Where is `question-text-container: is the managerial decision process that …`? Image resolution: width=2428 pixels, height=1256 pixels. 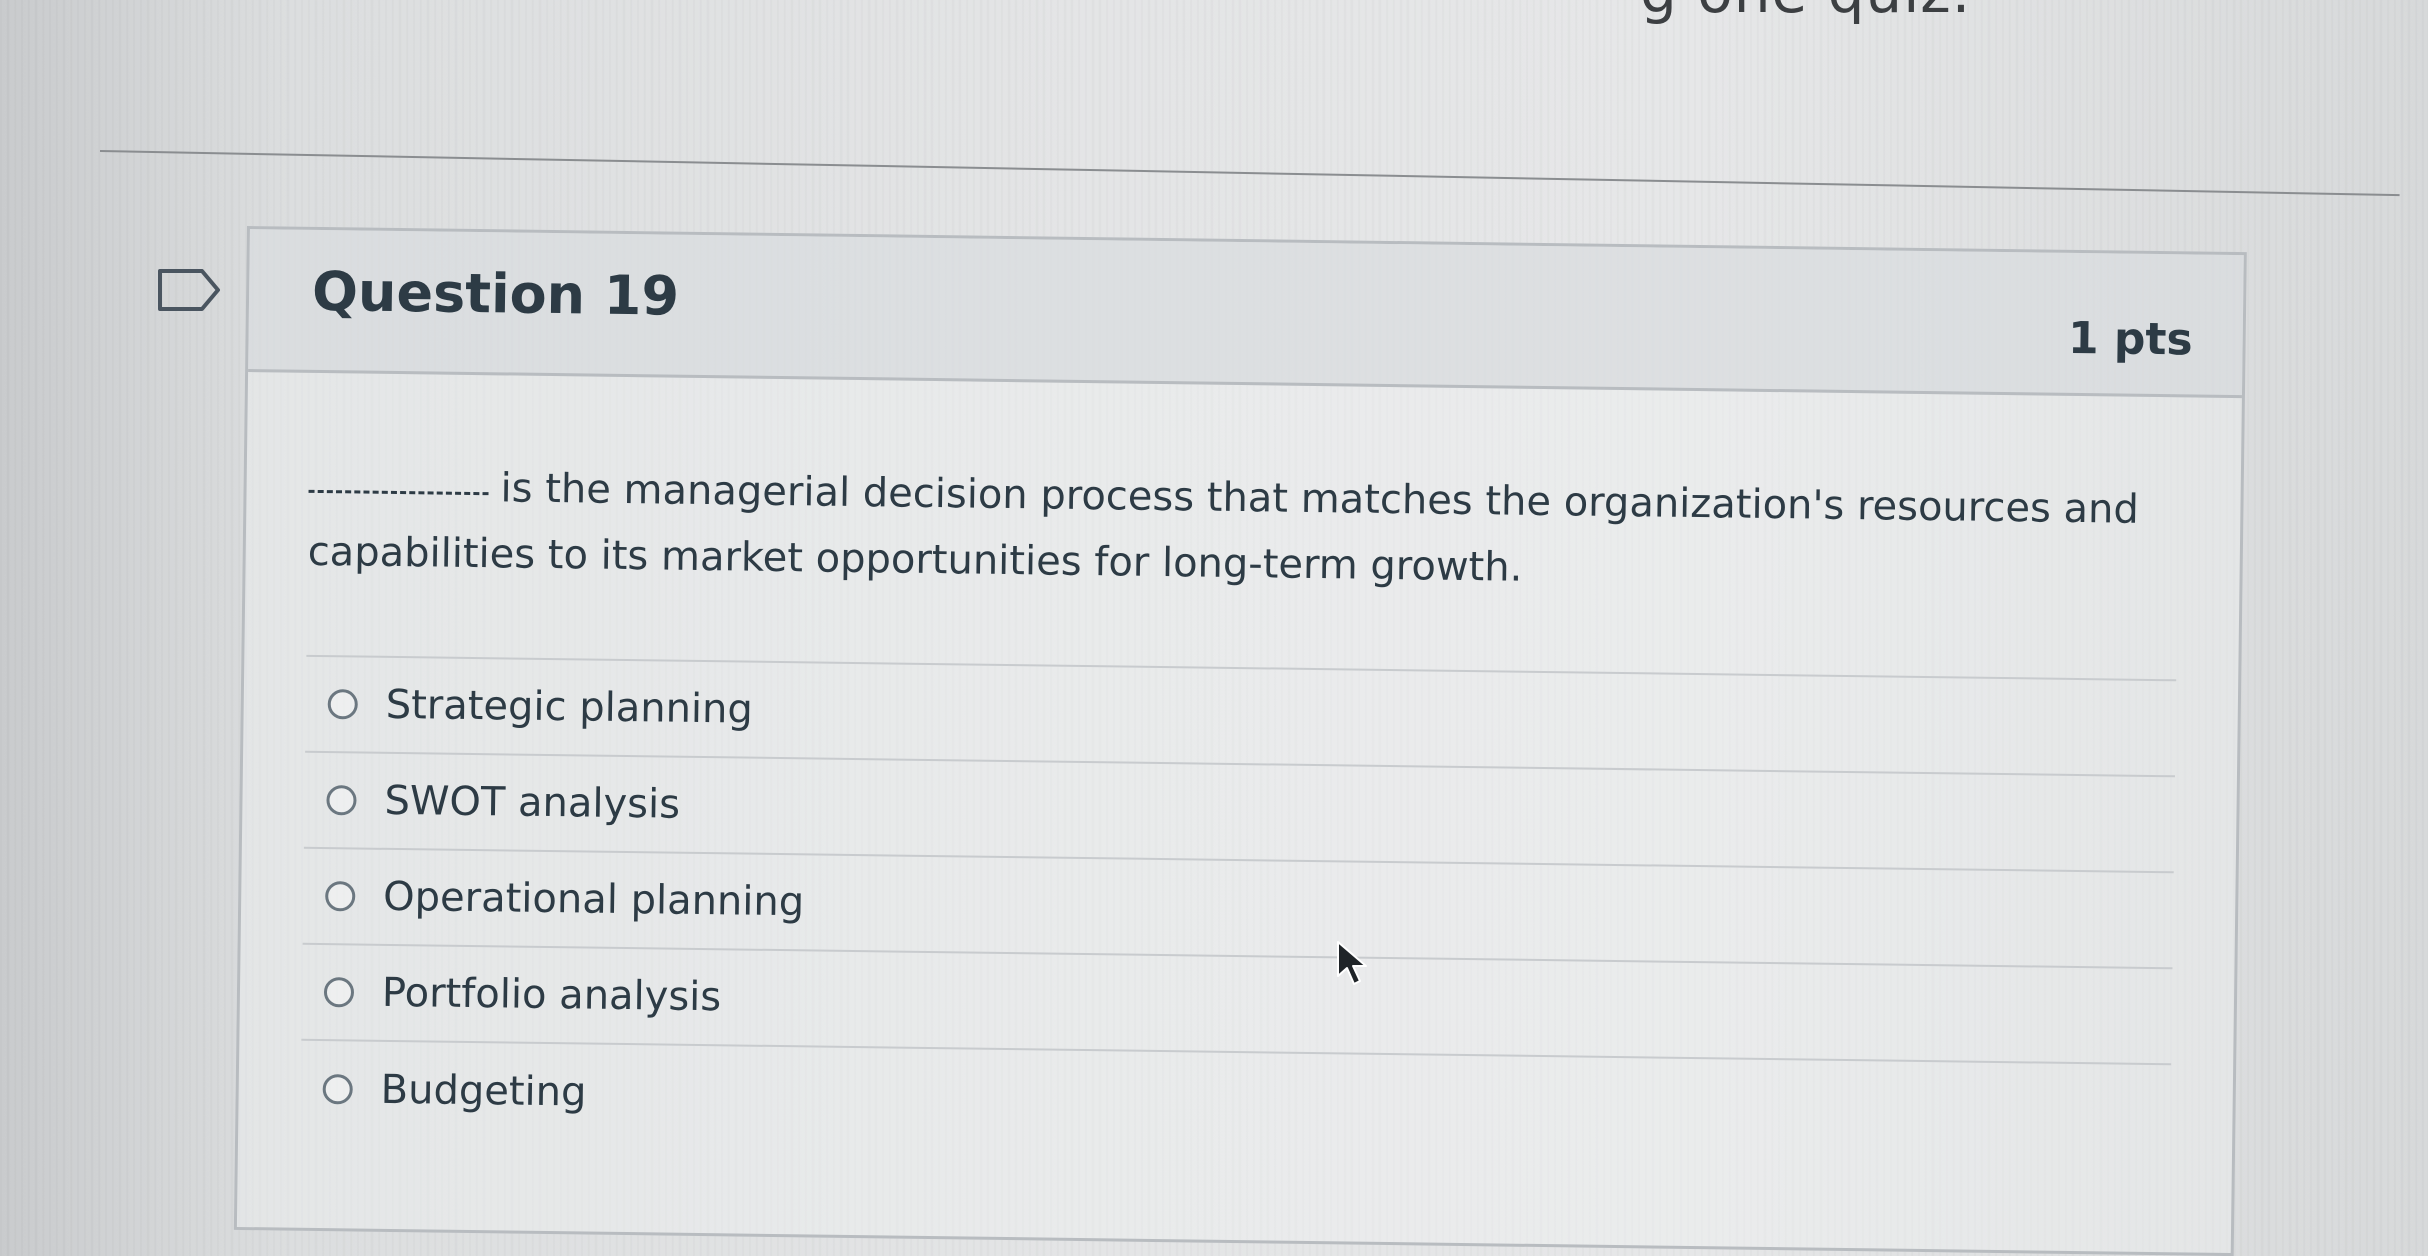
question-text-container: is the managerial decision process that … is located at coordinates (1228, 531).